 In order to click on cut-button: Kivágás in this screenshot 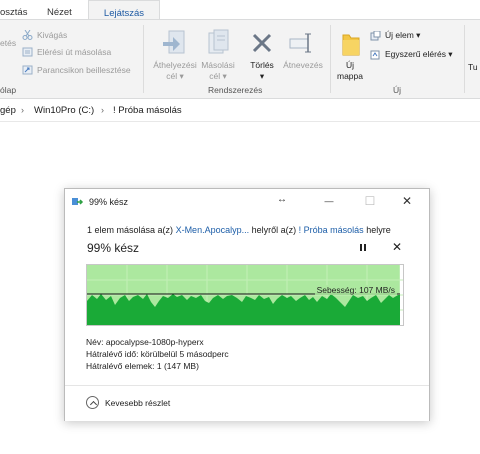, I will do `click(44, 35)`.